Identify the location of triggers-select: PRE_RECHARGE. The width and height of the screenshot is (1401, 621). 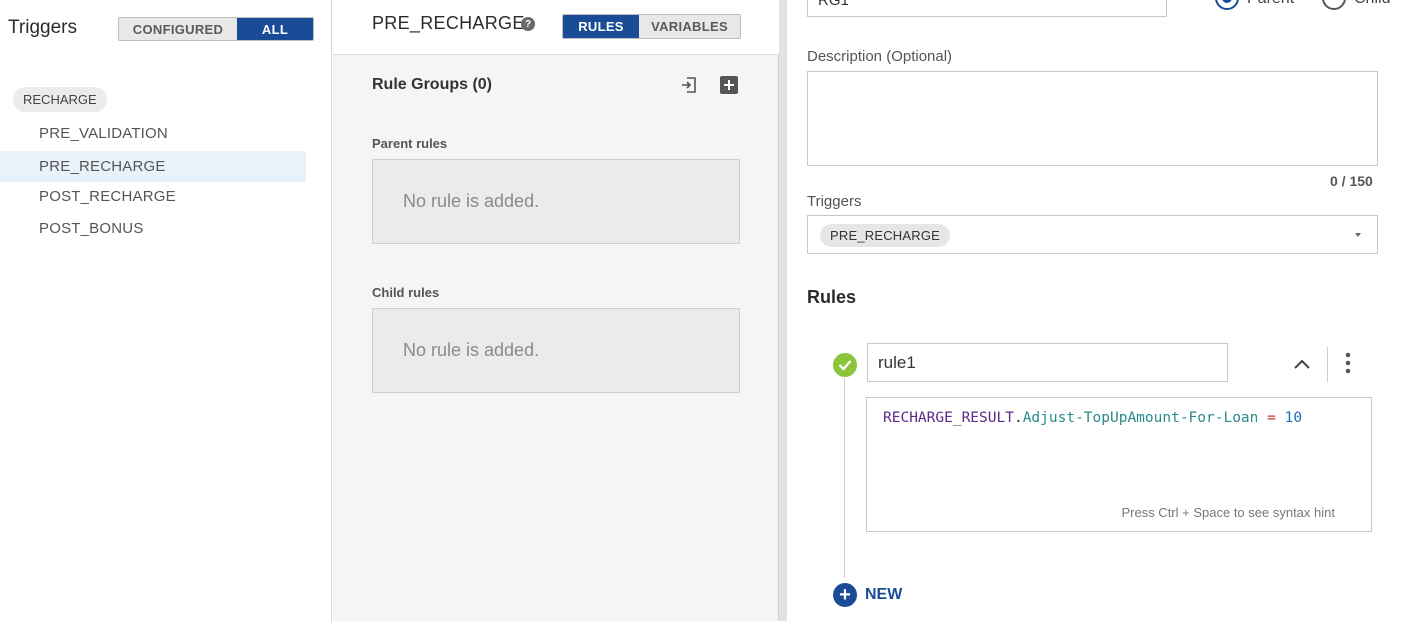
(1092, 234).